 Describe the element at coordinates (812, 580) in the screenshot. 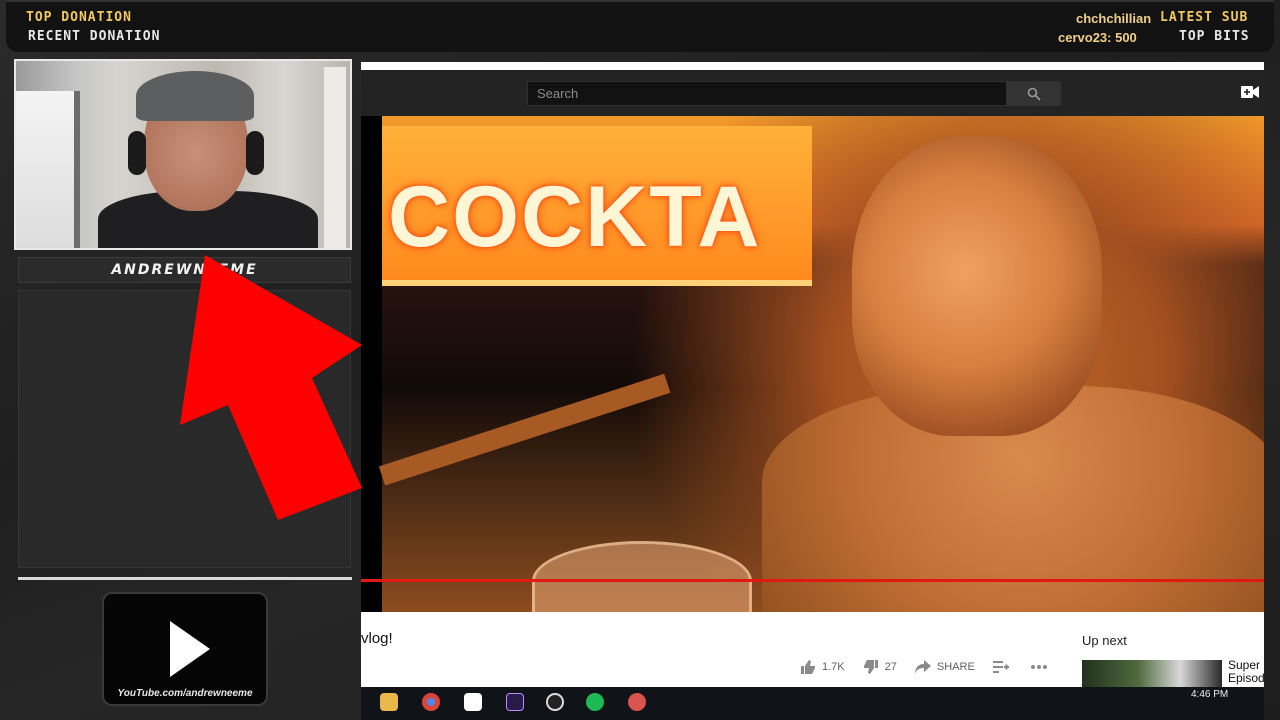

I see `video-progress-bar` at that location.